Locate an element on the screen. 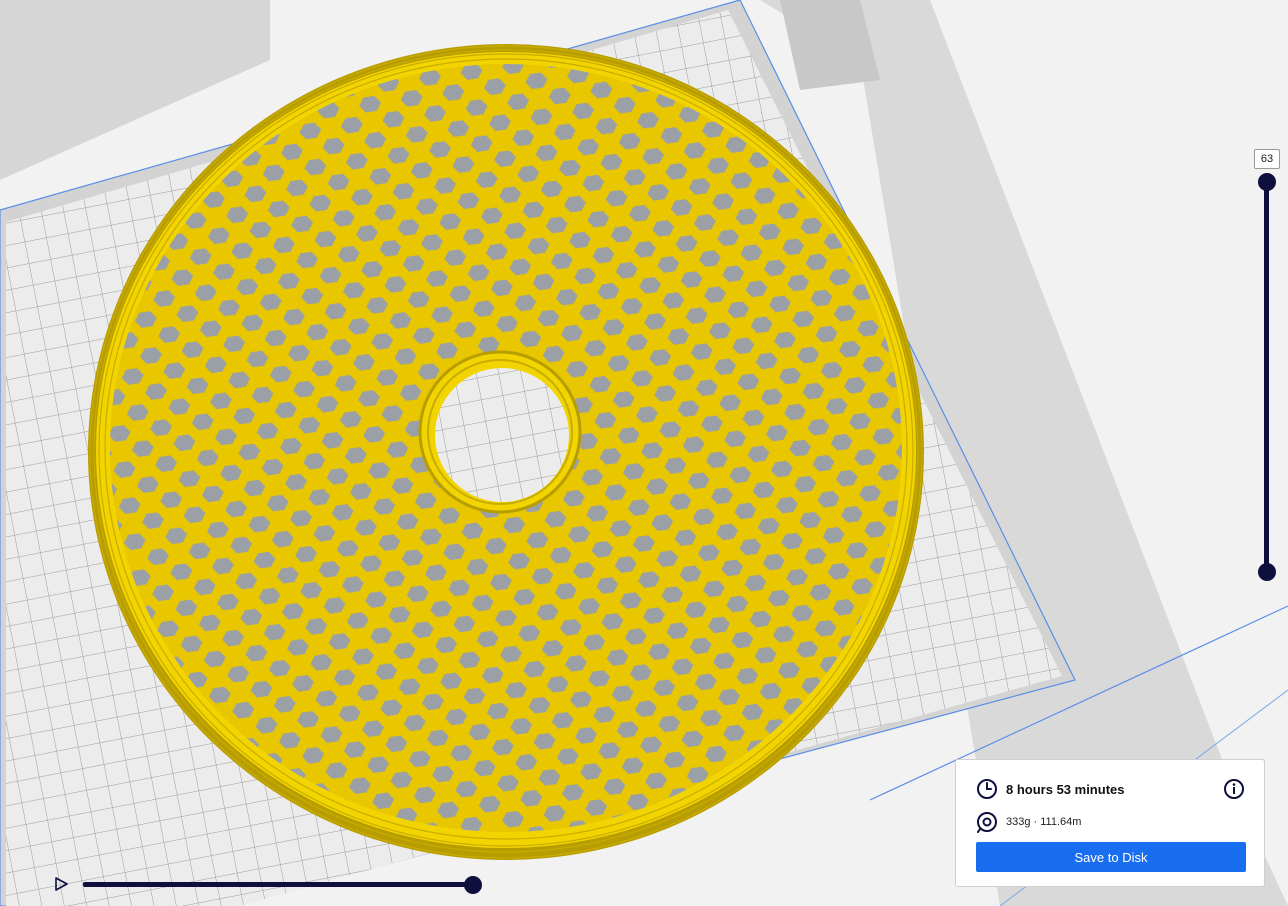 This screenshot has height=906, width=1288. save-to-disk-button: Save to Disk is located at coordinates (1111, 857).